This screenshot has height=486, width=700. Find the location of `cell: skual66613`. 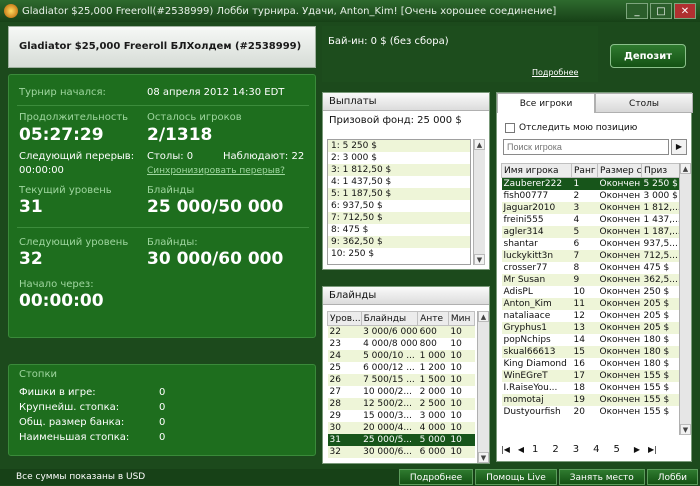

cell: skual66613 is located at coordinates (536, 351).